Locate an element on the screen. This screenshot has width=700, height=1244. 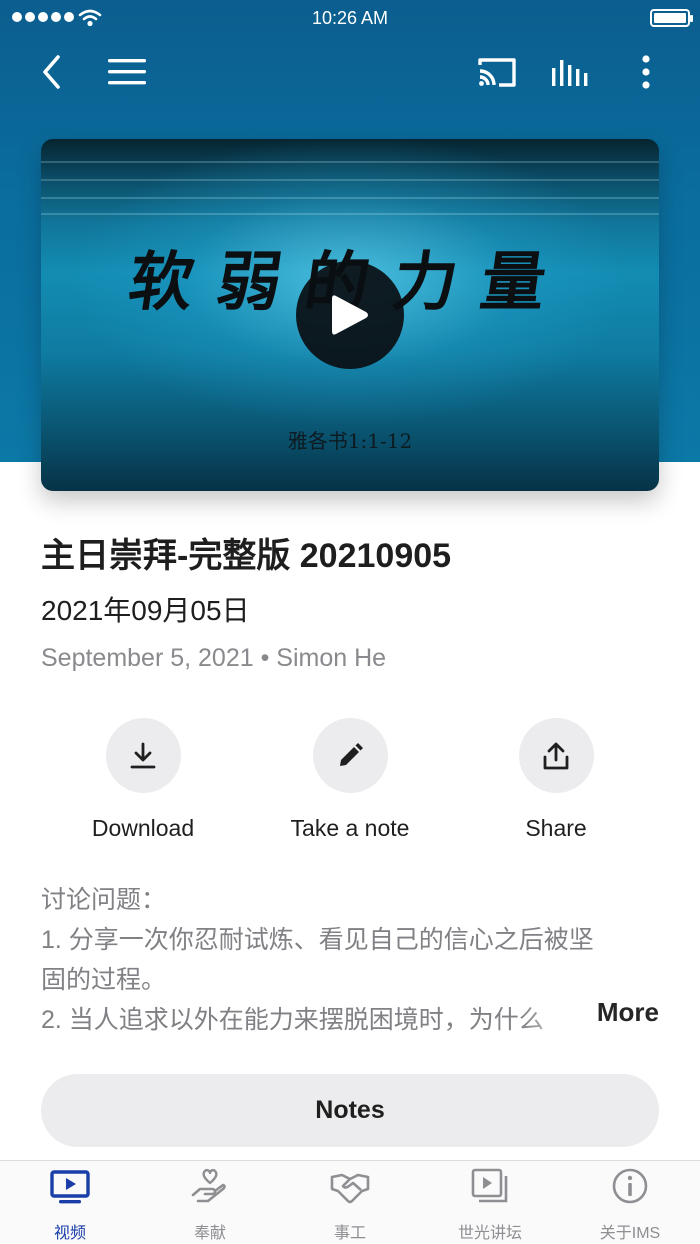
video-overlay-subtitle: 雅各书1:1-12 is located at coordinates (350, 441).